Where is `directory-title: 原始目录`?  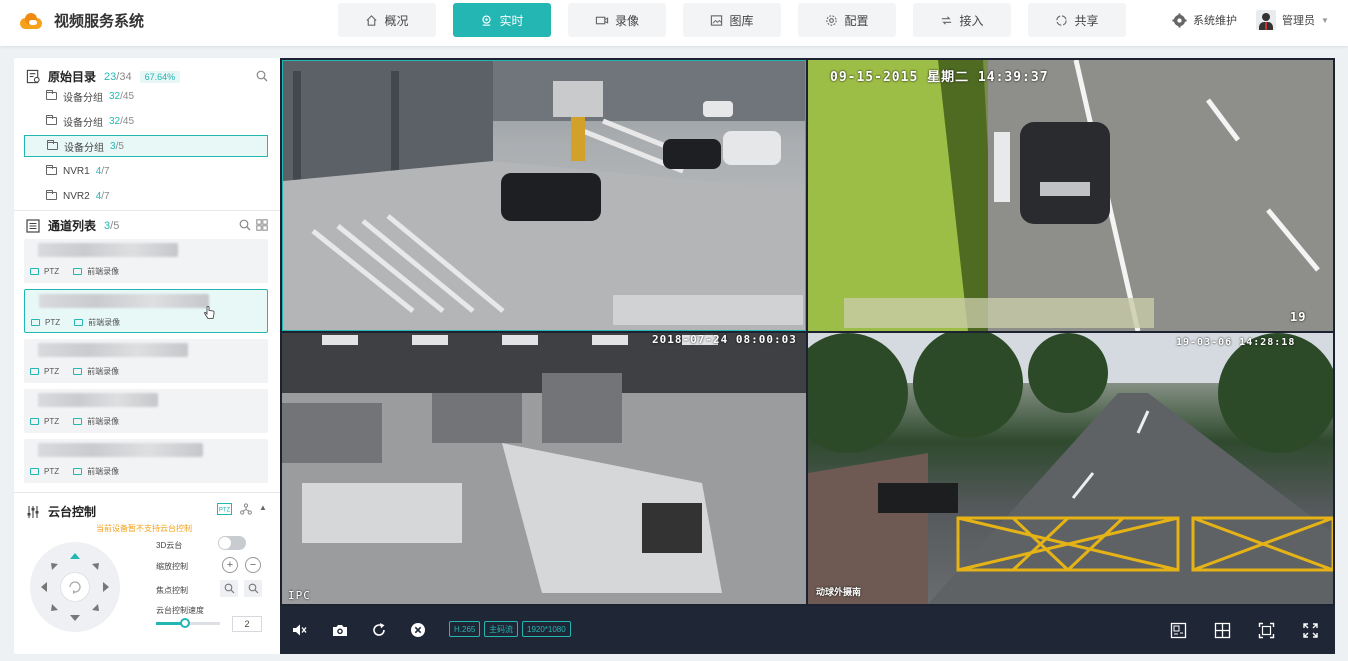
directory-title: 原始目录 is located at coordinates (72, 77).